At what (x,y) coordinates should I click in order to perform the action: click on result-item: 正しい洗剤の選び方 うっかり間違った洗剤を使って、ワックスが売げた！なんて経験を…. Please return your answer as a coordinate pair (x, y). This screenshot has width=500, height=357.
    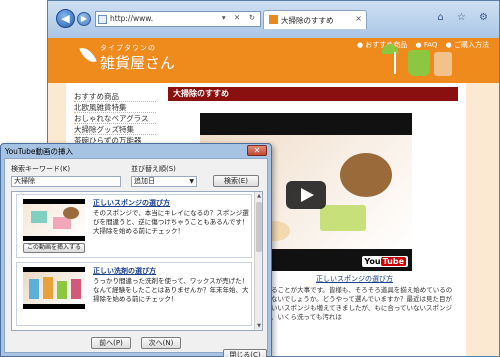
    Looking at the image, I should click on (134, 294).